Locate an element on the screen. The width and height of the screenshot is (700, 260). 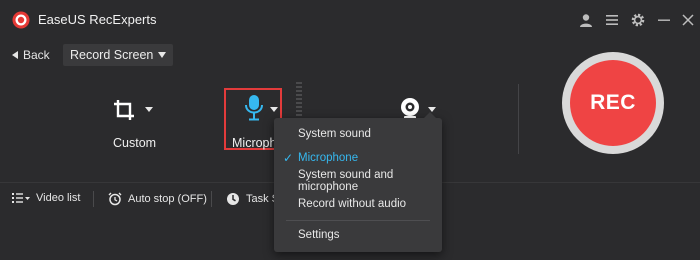
easeus-record-logo-icon is located at coordinates (21, 20).